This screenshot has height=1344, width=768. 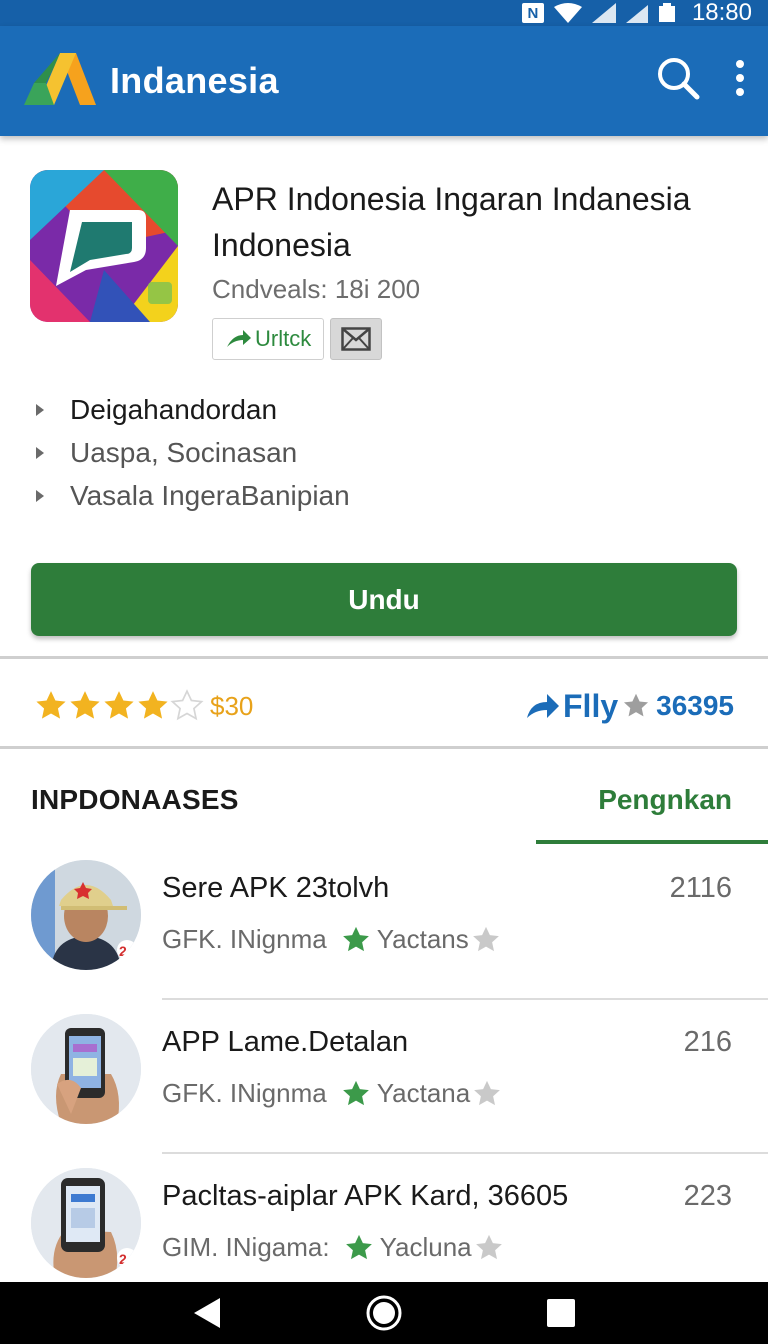 What do you see at coordinates (384, 706) in the screenshot?
I see `rating-row: $30 Flly 36395` at bounding box center [384, 706].